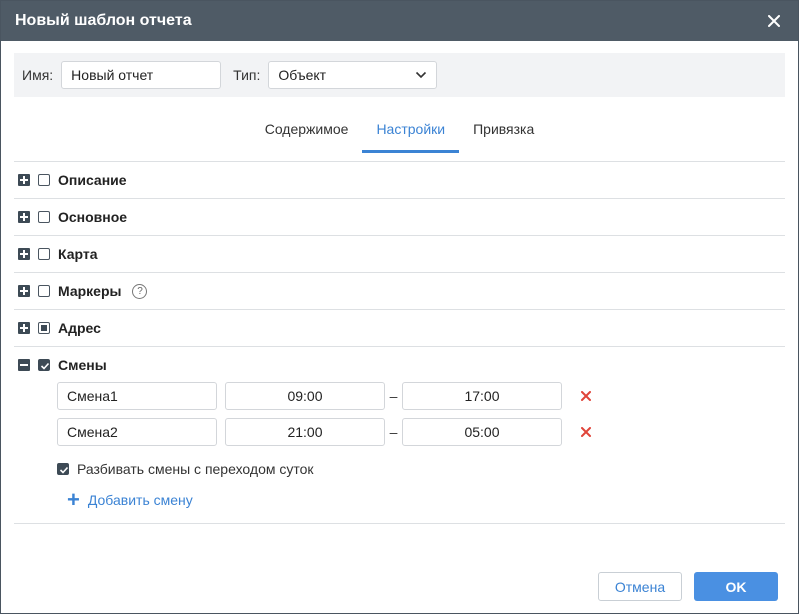 This screenshot has width=799, height=614. What do you see at coordinates (82, 365) in the screenshot?
I see `section-label: Смены` at bounding box center [82, 365].